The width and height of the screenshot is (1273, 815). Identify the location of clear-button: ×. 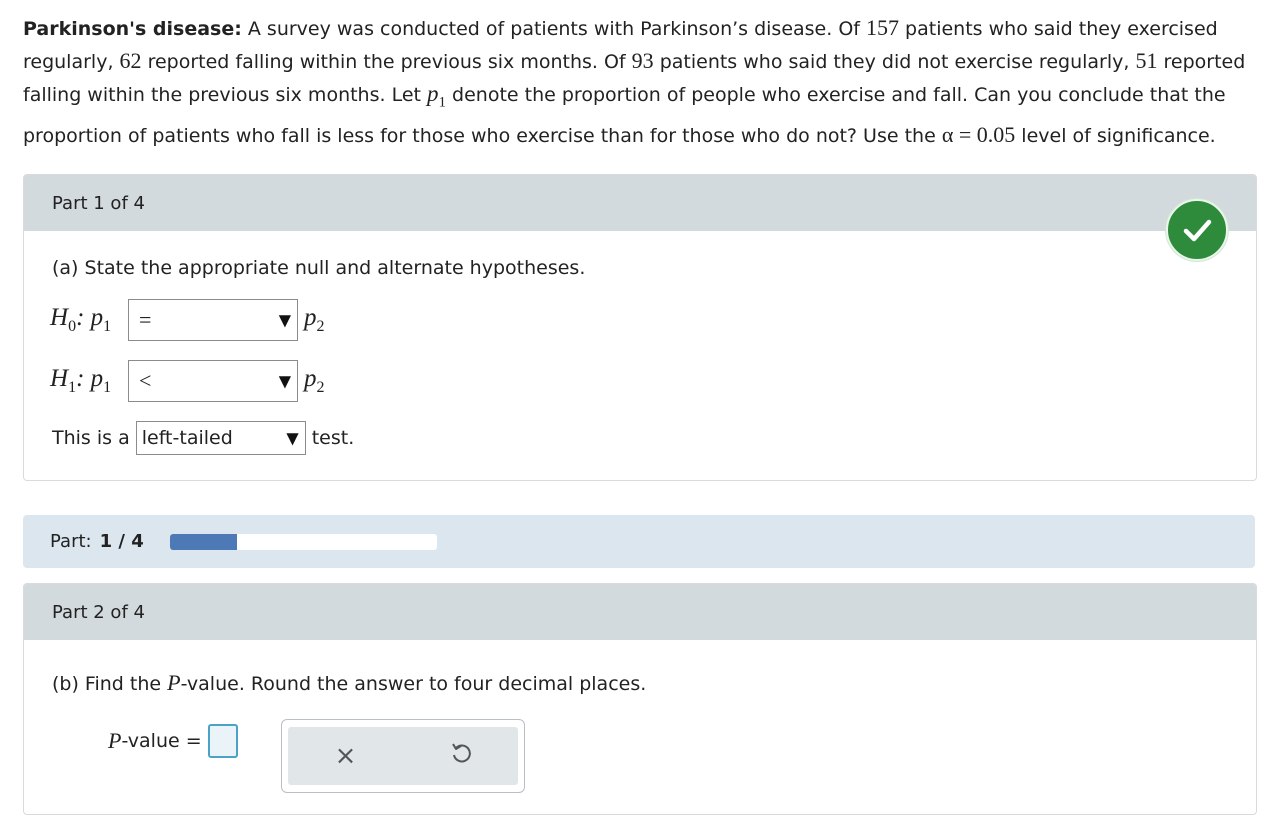
(345, 756).